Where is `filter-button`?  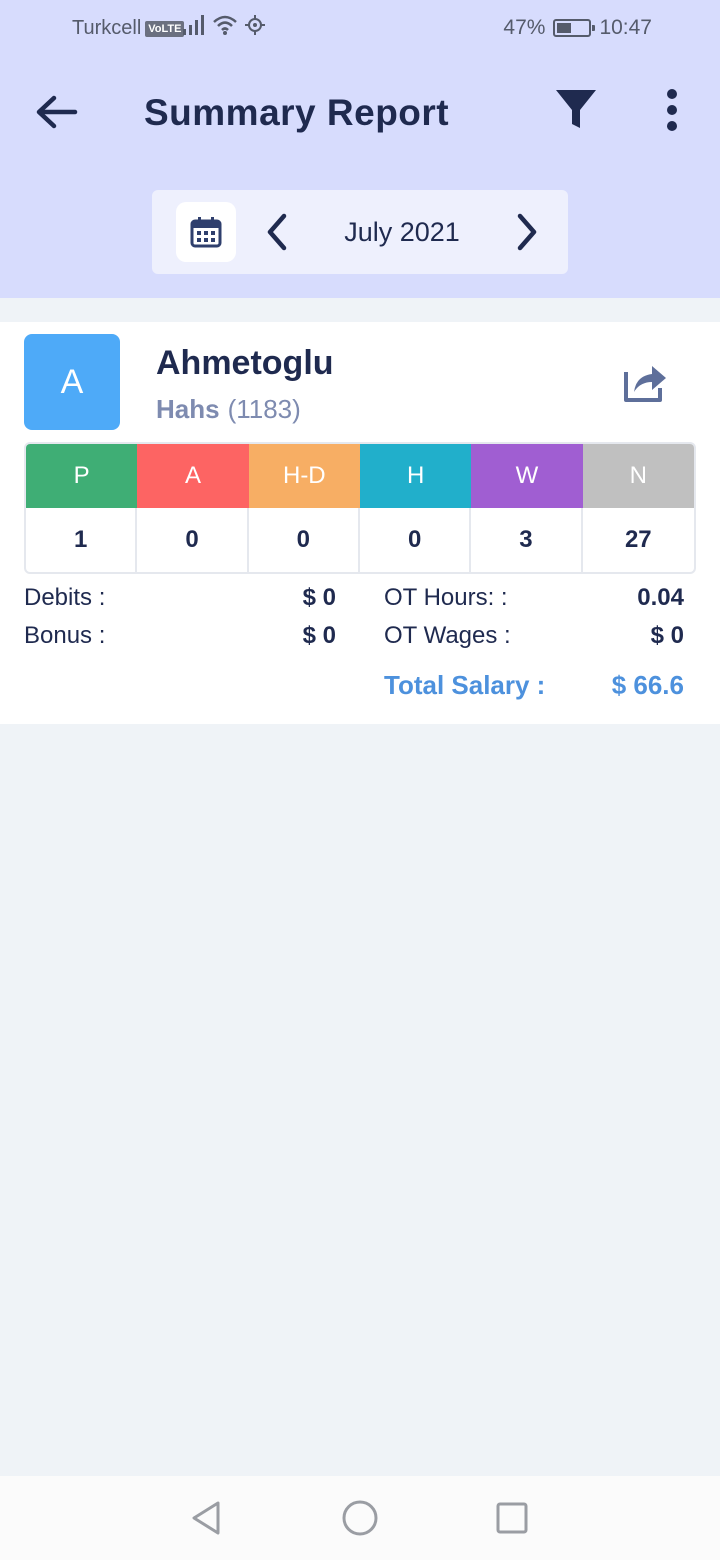
filter-button is located at coordinates (576, 110).